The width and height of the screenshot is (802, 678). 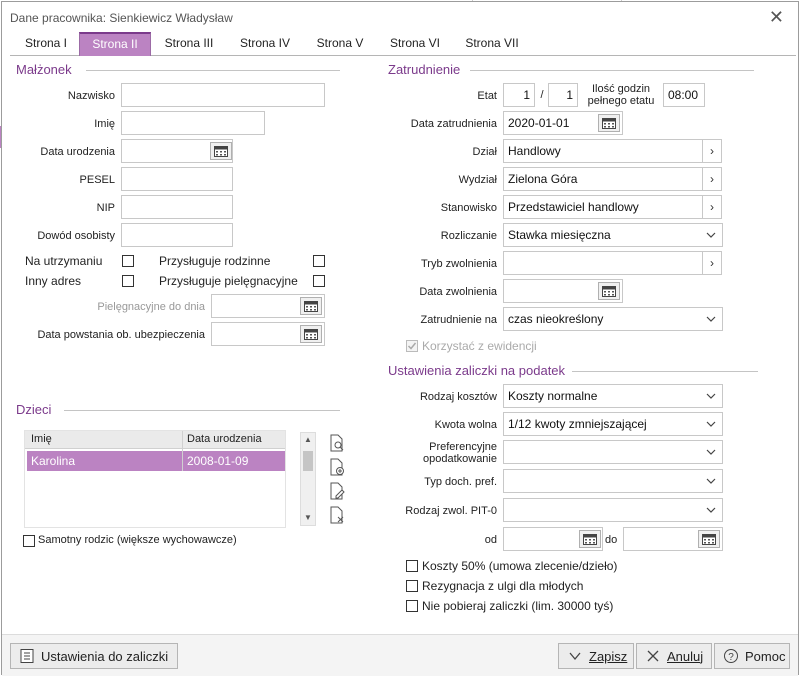 What do you see at coordinates (613, 235) in the screenshot?
I see `settlement-select: Stawka miesięczna` at bounding box center [613, 235].